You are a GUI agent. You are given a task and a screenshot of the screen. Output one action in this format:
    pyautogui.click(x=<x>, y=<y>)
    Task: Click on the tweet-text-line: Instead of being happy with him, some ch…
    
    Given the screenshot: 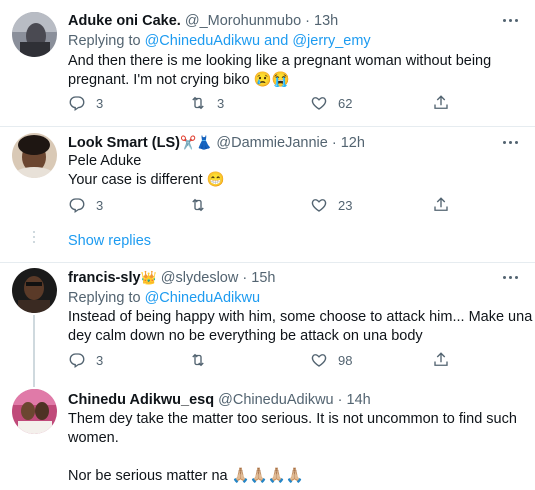 What is the action you would take?
    pyautogui.click(x=300, y=317)
    